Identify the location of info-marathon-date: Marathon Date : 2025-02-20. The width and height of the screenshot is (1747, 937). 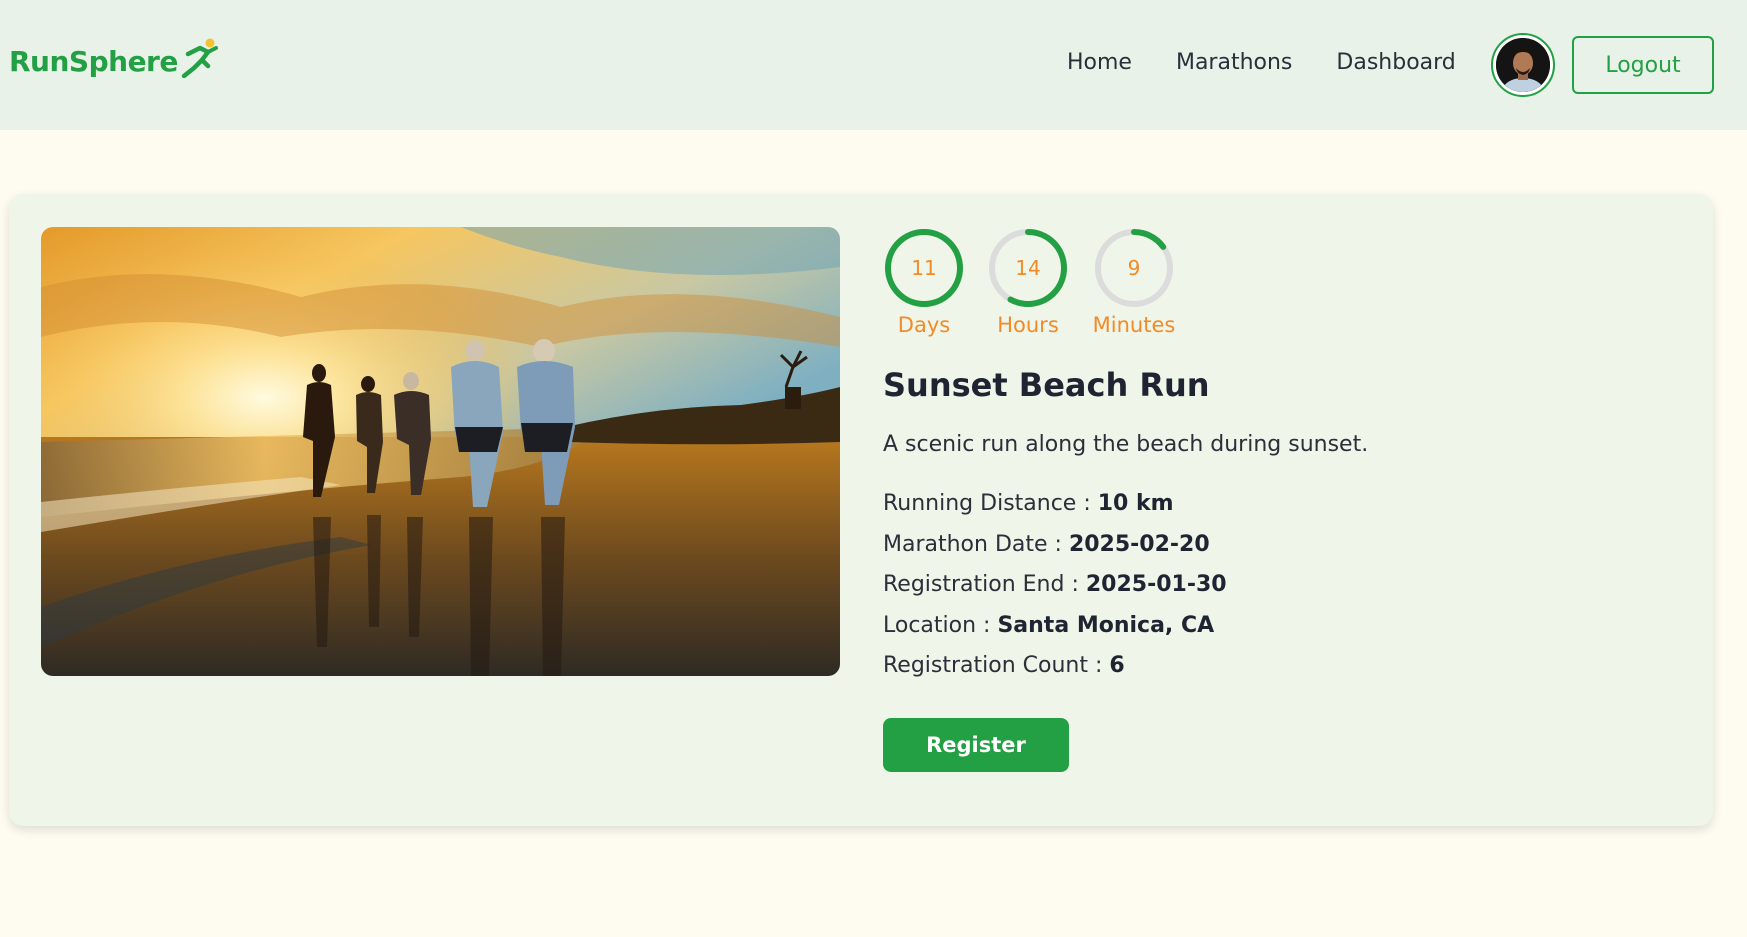
(1283, 548).